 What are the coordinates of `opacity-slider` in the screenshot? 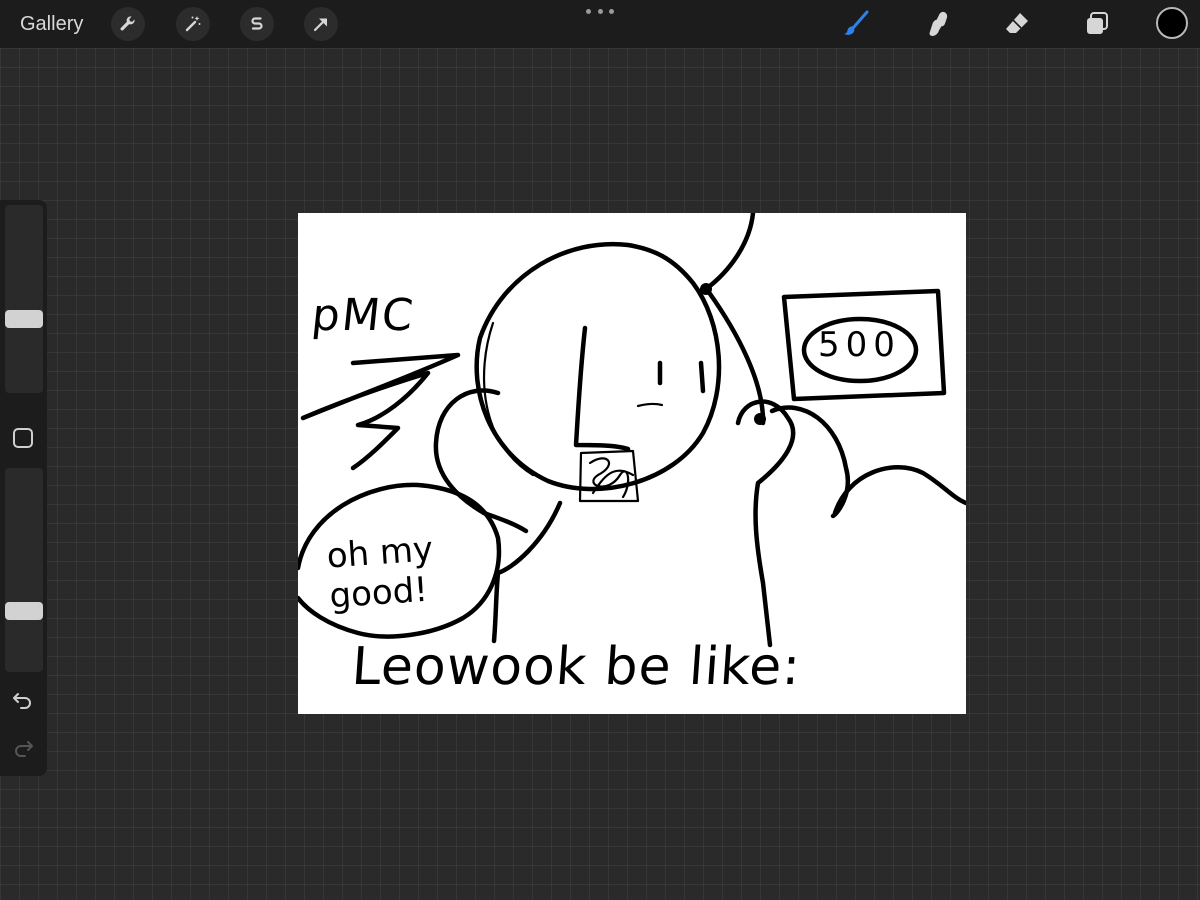 It's located at (24, 570).